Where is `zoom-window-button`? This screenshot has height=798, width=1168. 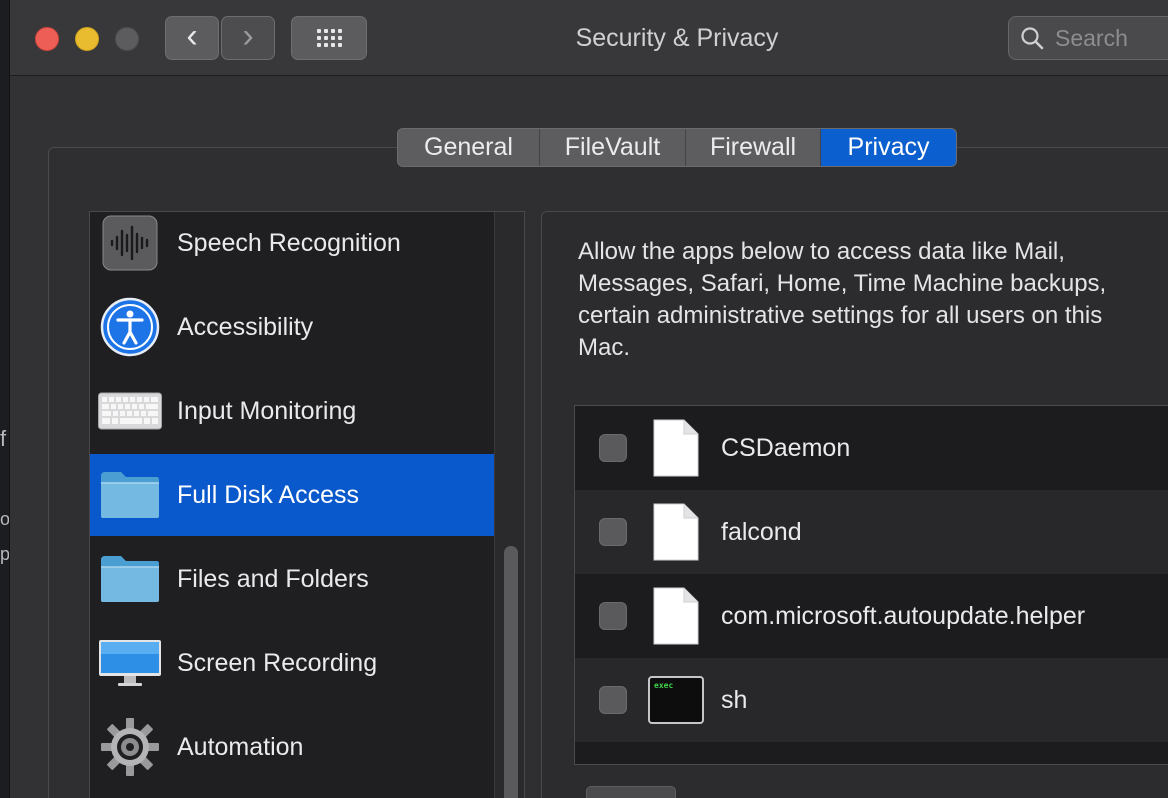
zoom-window-button is located at coordinates (127, 39).